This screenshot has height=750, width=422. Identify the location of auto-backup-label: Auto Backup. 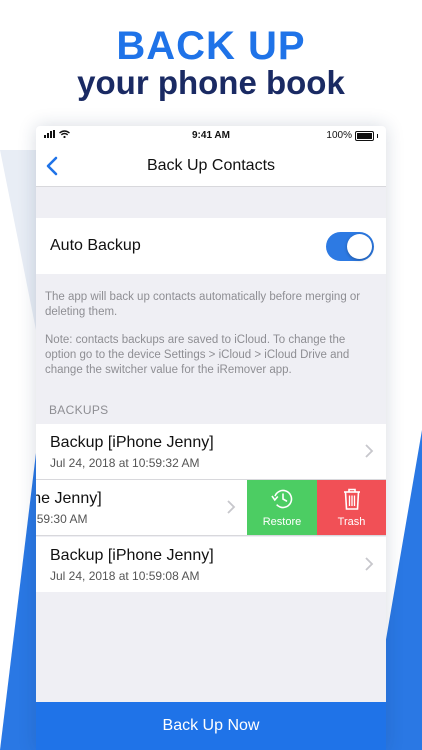
(95, 245).